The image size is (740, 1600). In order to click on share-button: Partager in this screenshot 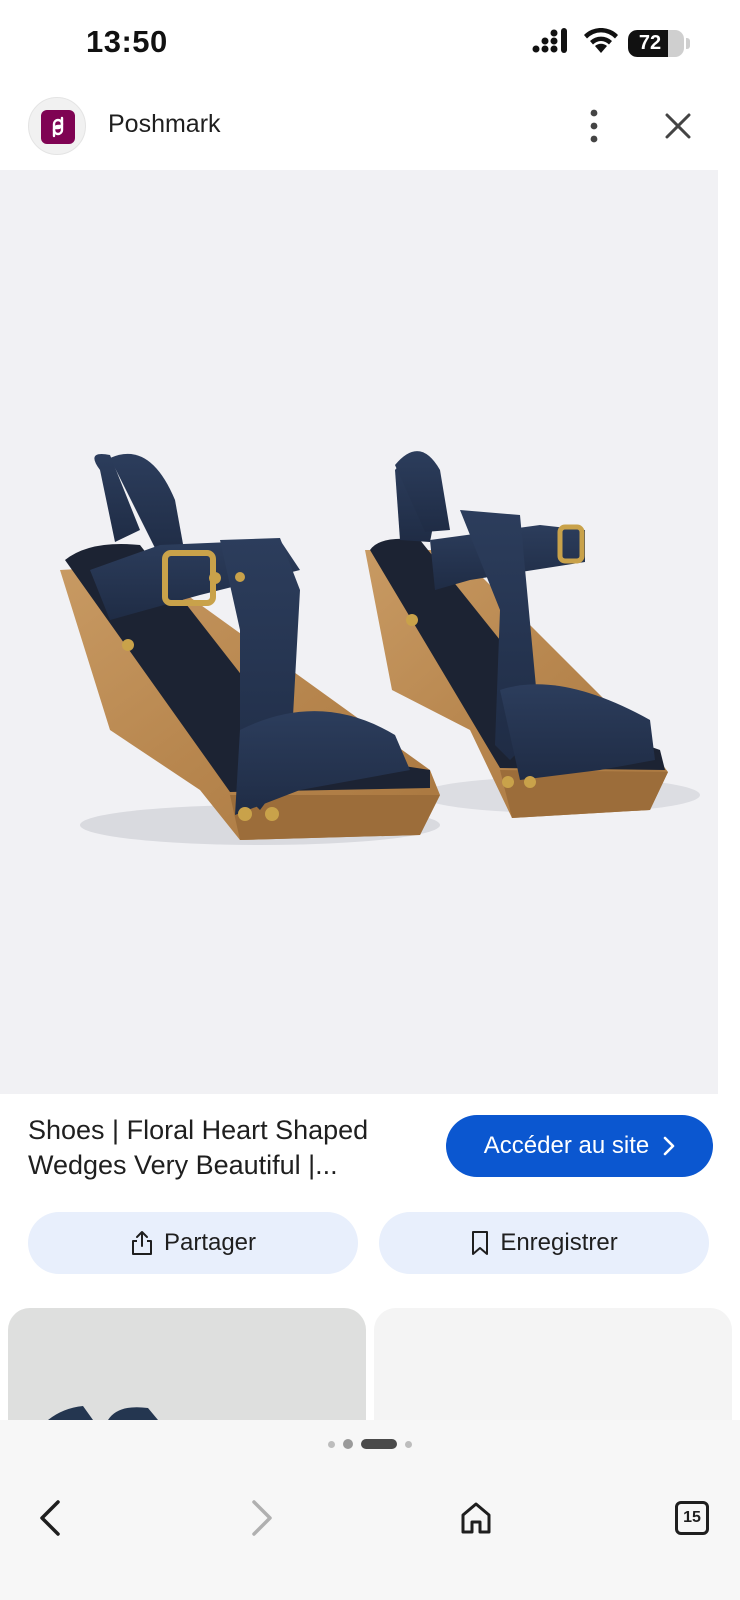, I will do `click(193, 1243)`.